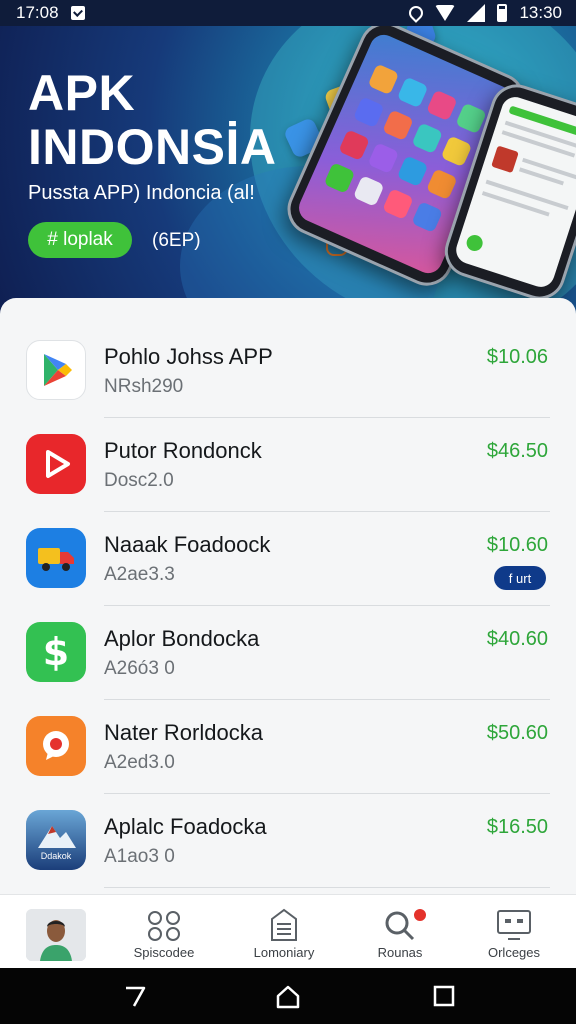 This screenshot has height=1024, width=576. Describe the element at coordinates (139, 762) in the screenshot. I see `app-version: A2ed3.0` at that location.